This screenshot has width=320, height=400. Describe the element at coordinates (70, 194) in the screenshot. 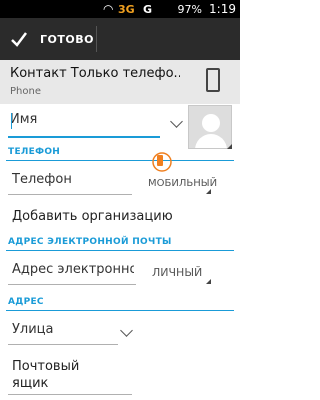

I see `phone-underline` at that location.